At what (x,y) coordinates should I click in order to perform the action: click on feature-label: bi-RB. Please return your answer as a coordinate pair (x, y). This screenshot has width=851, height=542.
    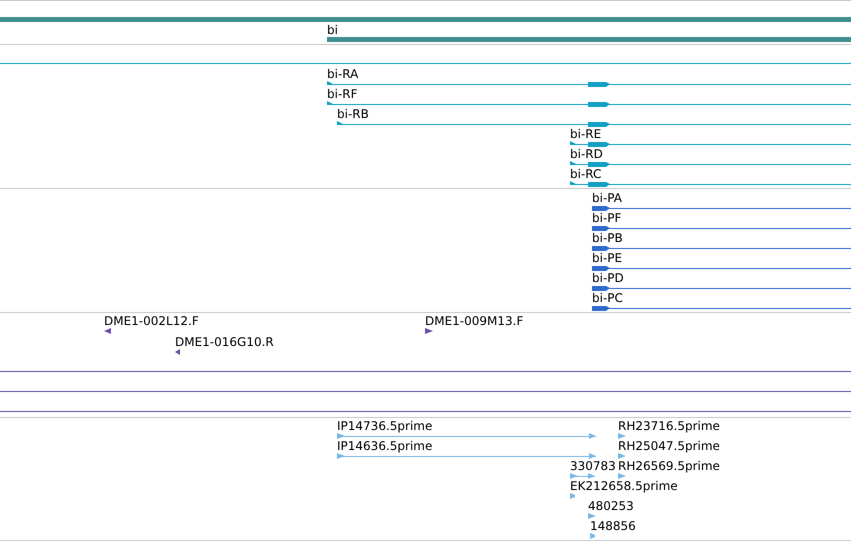
    Looking at the image, I should click on (353, 114).